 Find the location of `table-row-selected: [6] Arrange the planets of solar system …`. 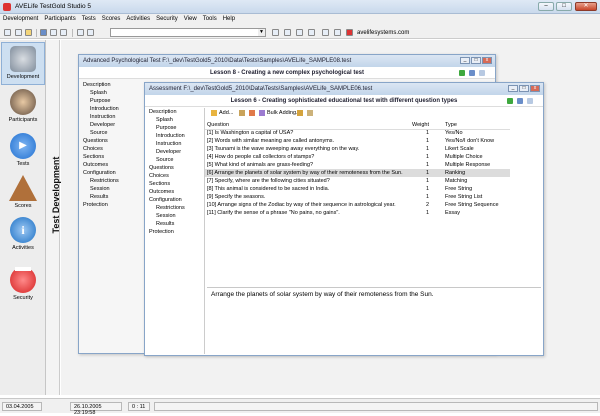

table-row-selected: [6] Arrange the planets of solar system … is located at coordinates (357, 173).